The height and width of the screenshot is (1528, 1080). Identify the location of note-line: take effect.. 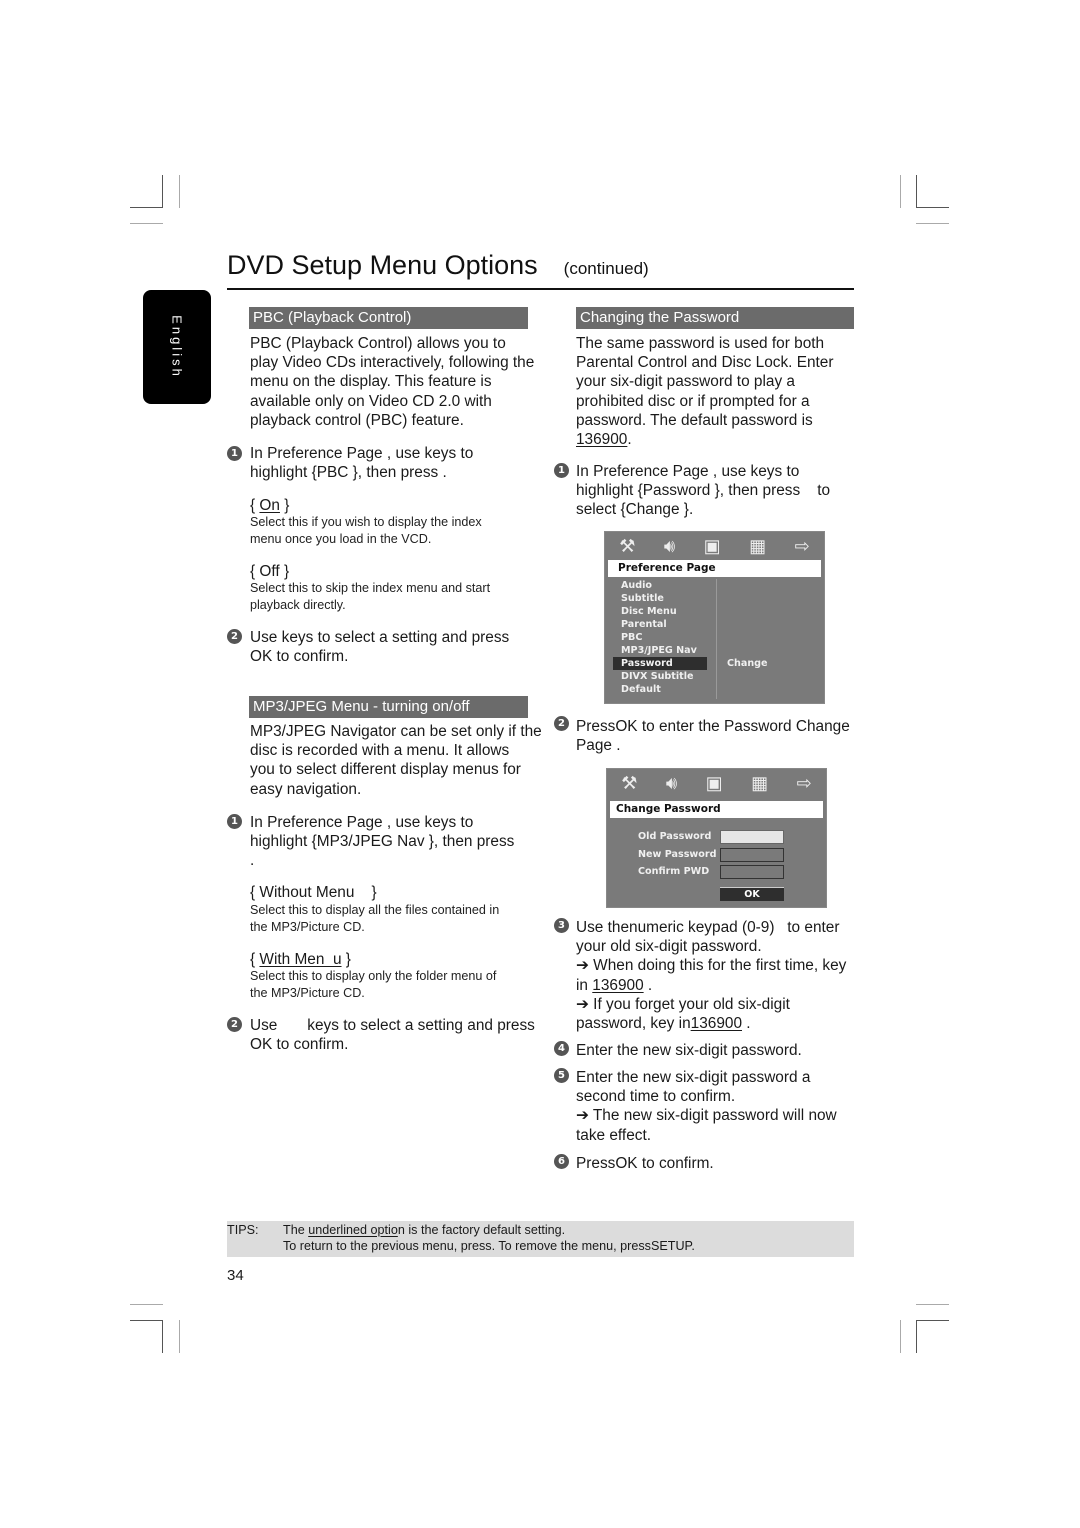
(614, 1135).